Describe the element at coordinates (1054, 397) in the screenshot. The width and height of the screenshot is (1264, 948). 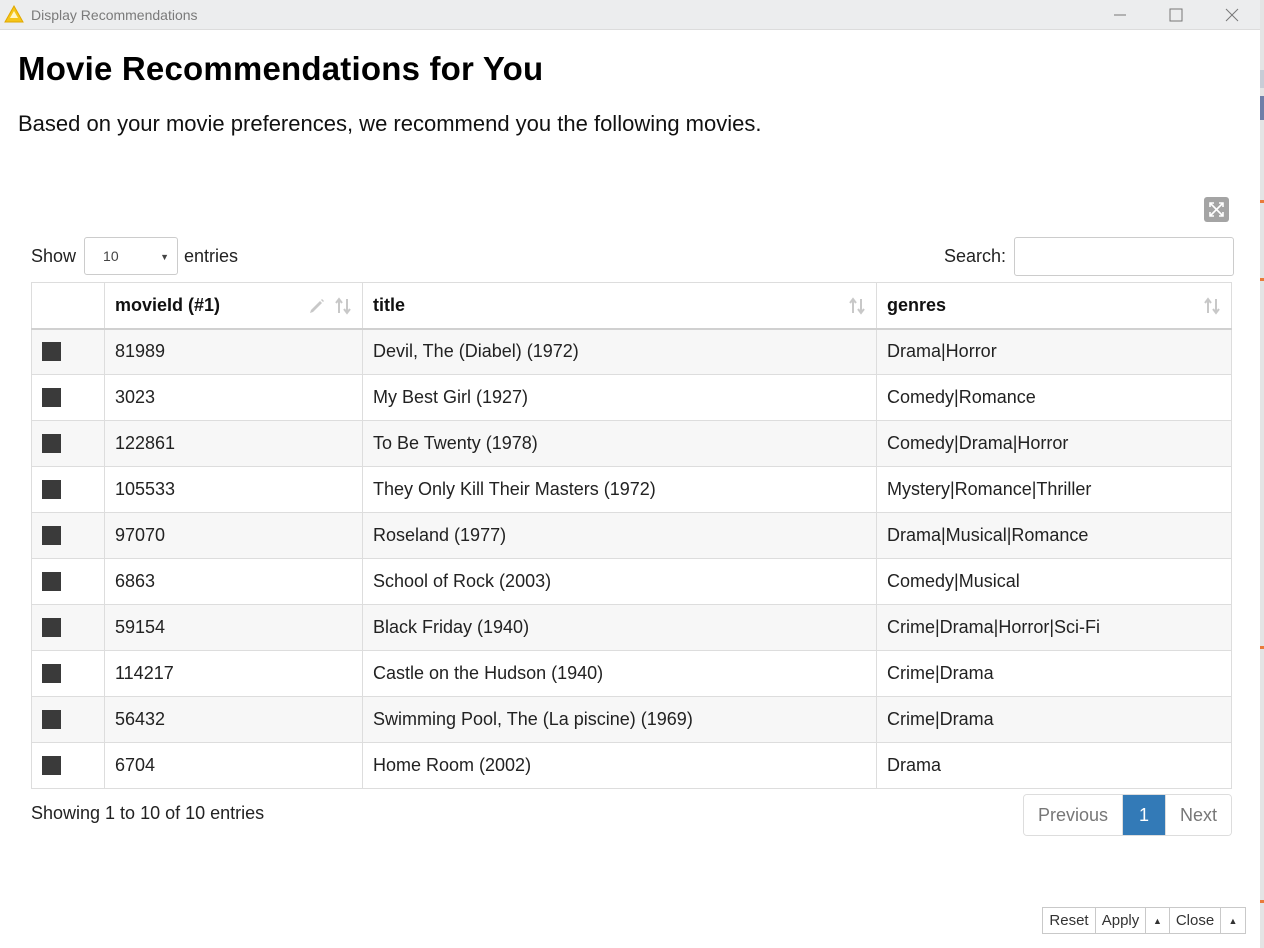
I see `genres-cell: Comedy|Romance` at that location.